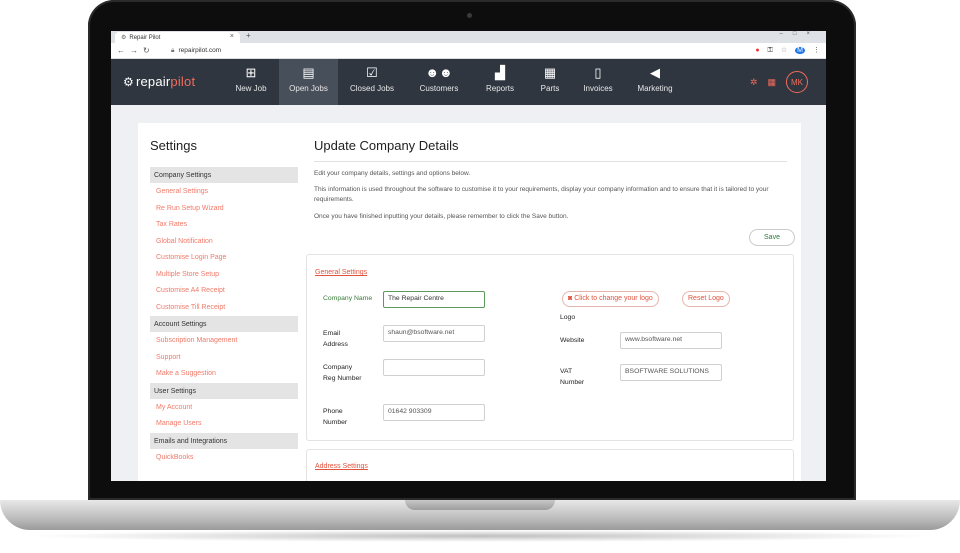 The image size is (960, 553). I want to click on key-icon: ⚿, so click(770, 51).